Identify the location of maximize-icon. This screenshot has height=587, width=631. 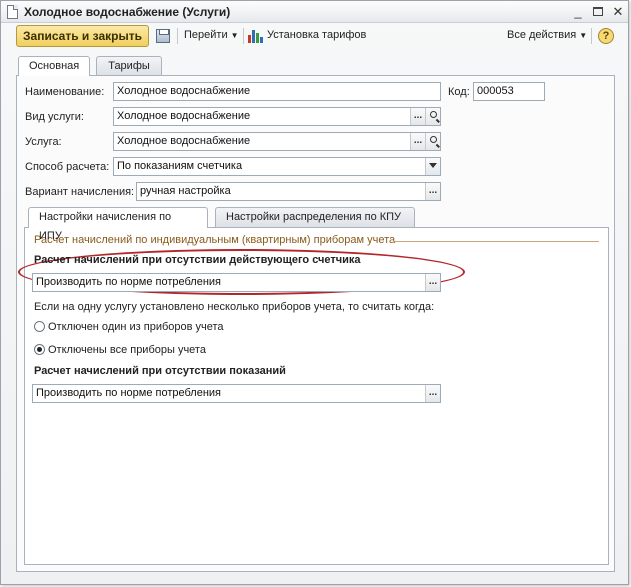
(598, 11).